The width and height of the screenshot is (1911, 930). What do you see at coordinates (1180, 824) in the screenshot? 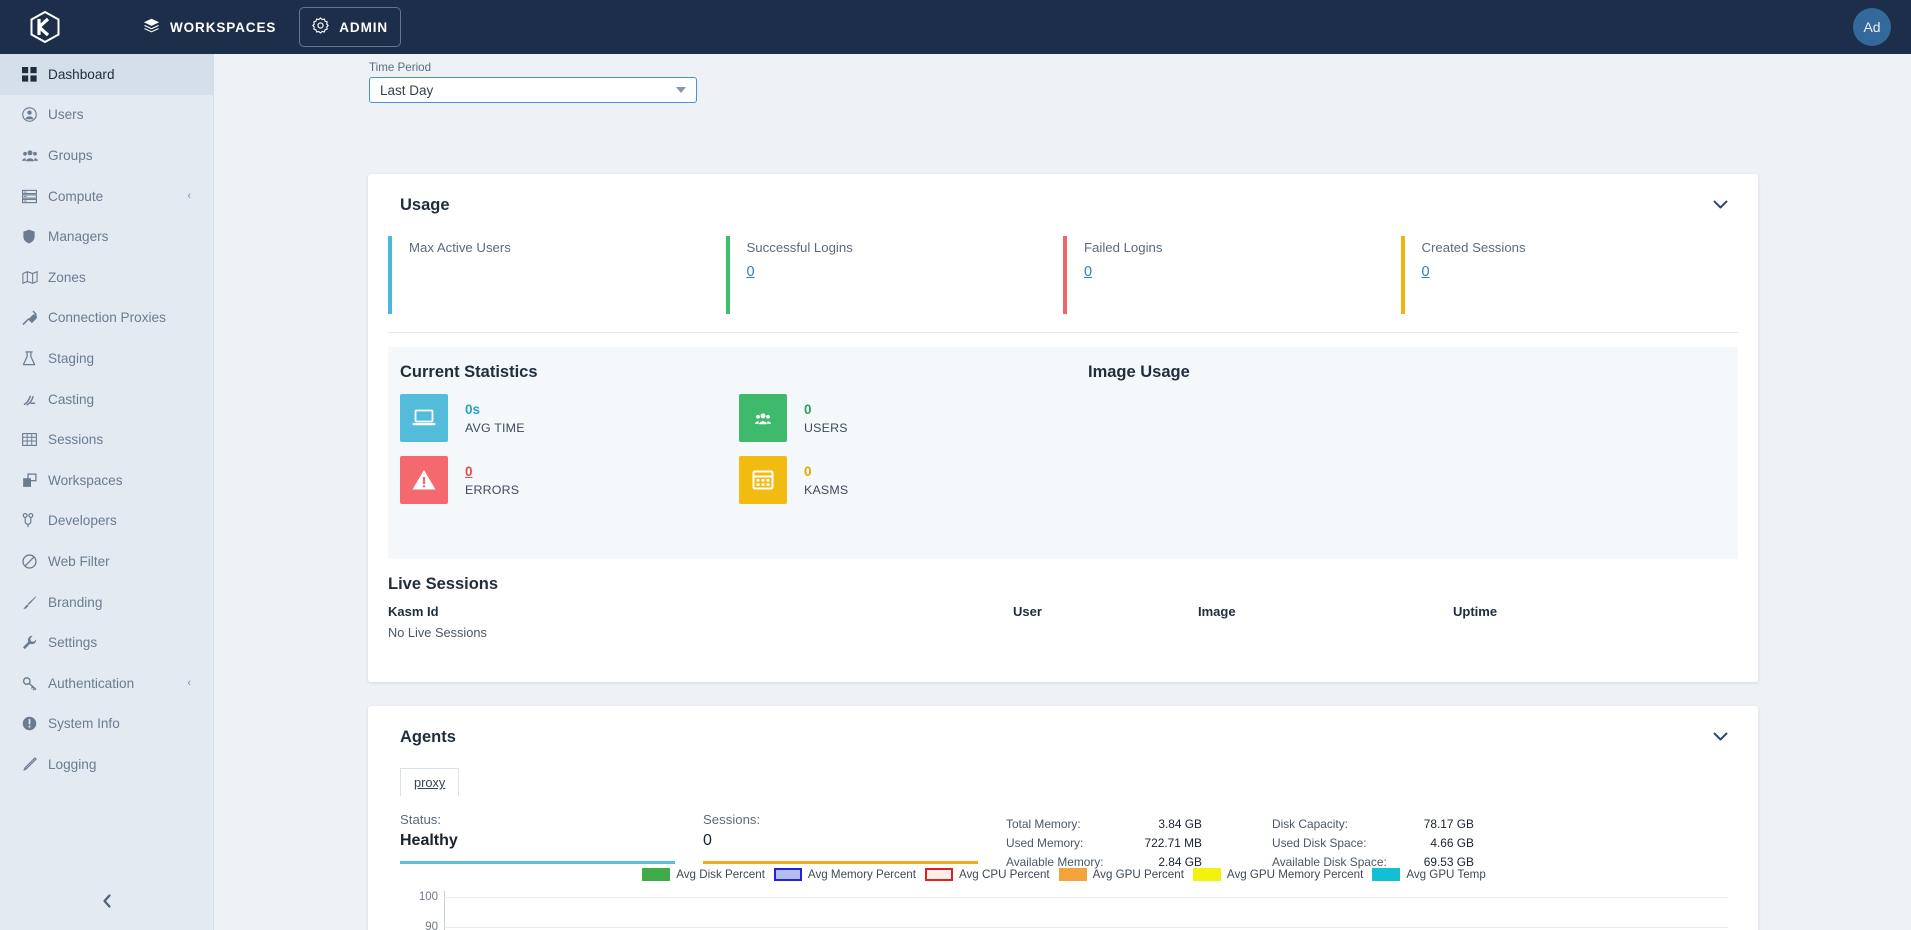
I see `memory-stat-value: 3.84 GB` at bounding box center [1180, 824].